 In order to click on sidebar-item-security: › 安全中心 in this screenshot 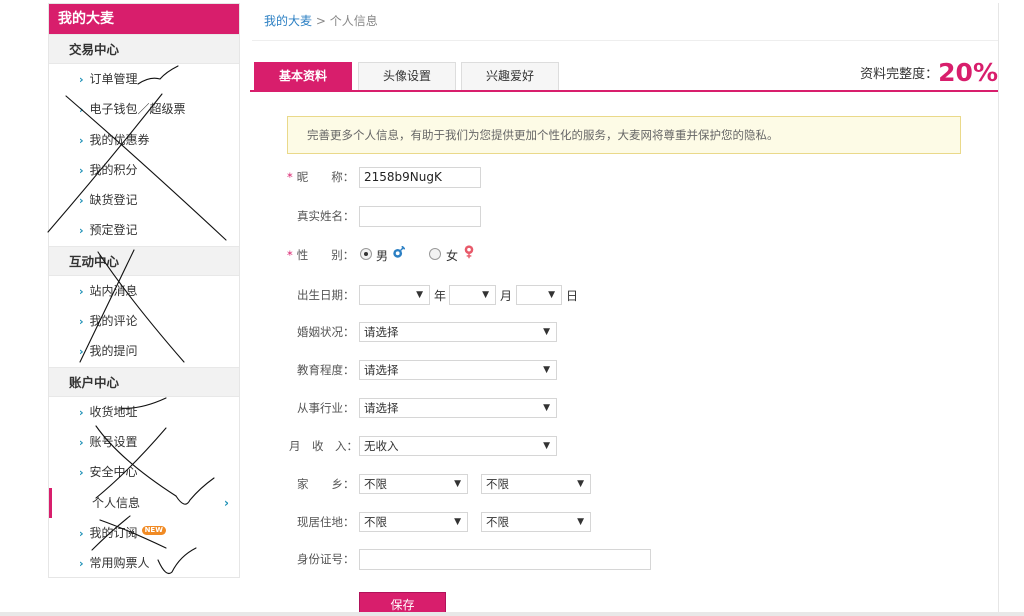, I will do `click(144, 472)`.